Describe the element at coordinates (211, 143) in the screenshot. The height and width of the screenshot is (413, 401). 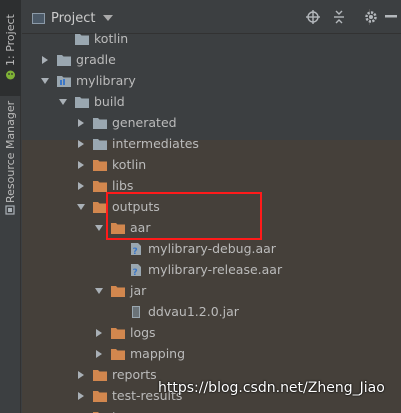
I see `tree-item-intermediates: intermediates` at that location.